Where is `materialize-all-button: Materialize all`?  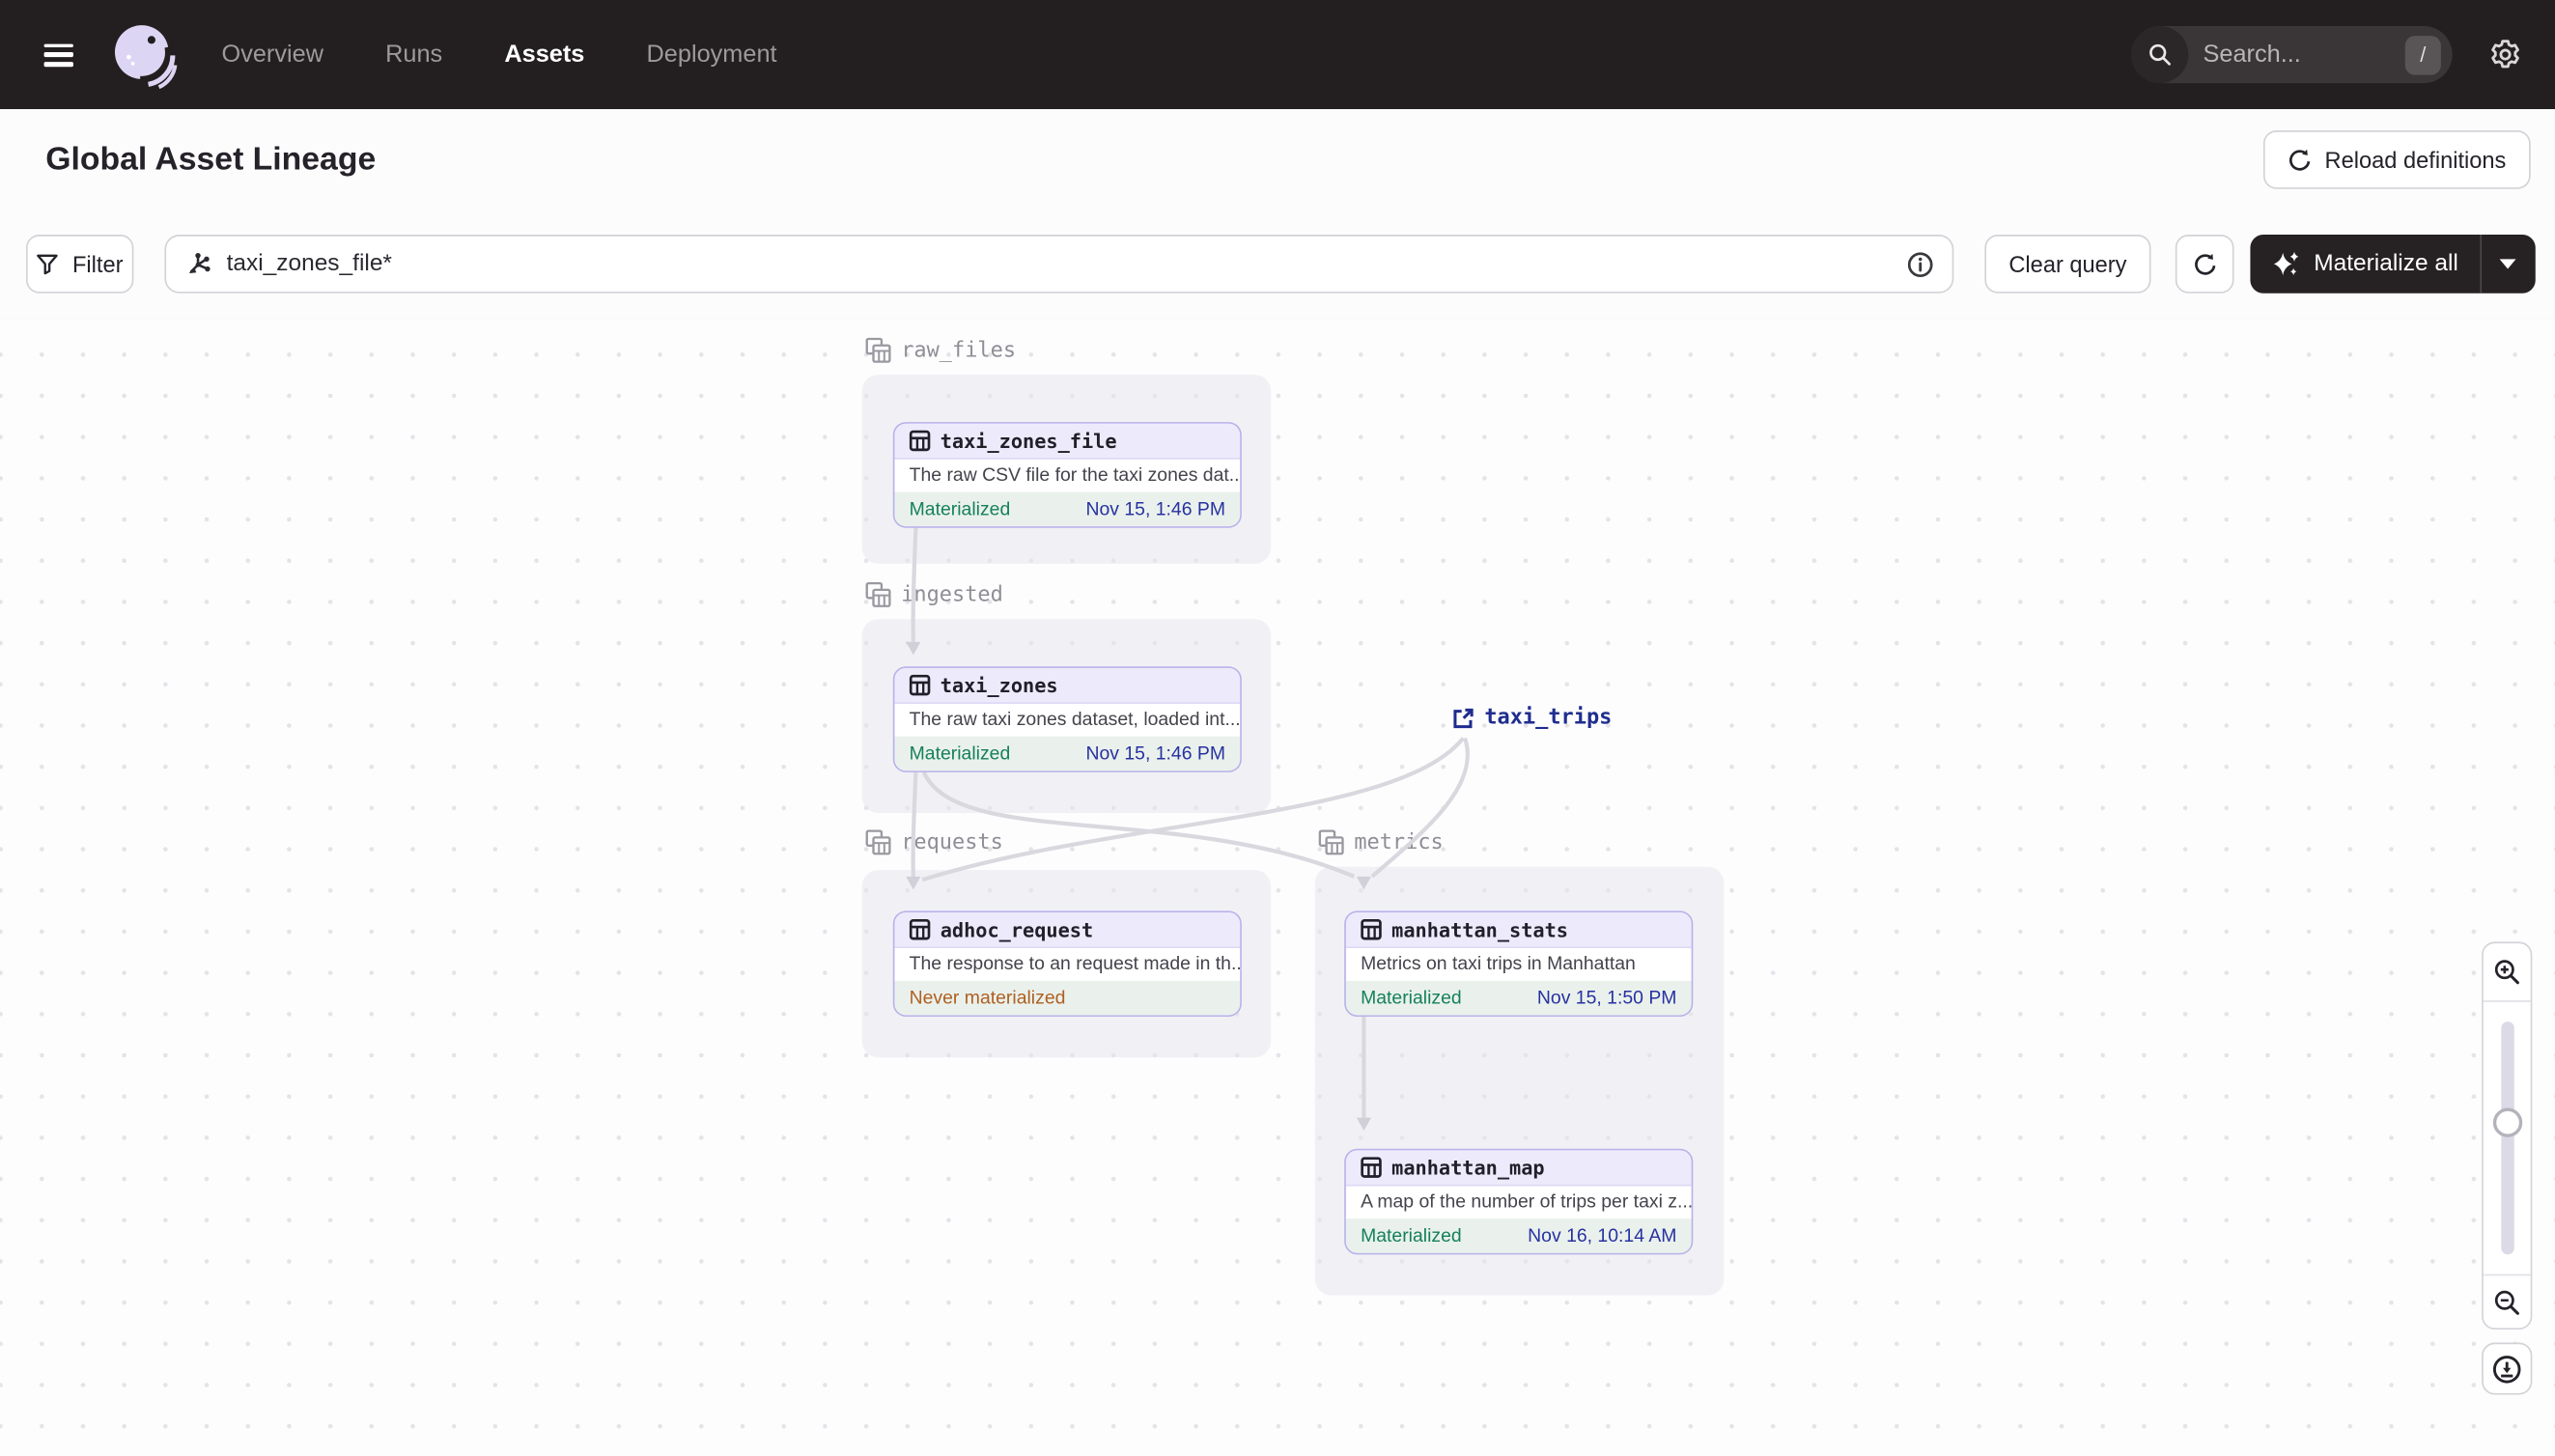
materialize-all-button: Materialize all is located at coordinates (2364, 265).